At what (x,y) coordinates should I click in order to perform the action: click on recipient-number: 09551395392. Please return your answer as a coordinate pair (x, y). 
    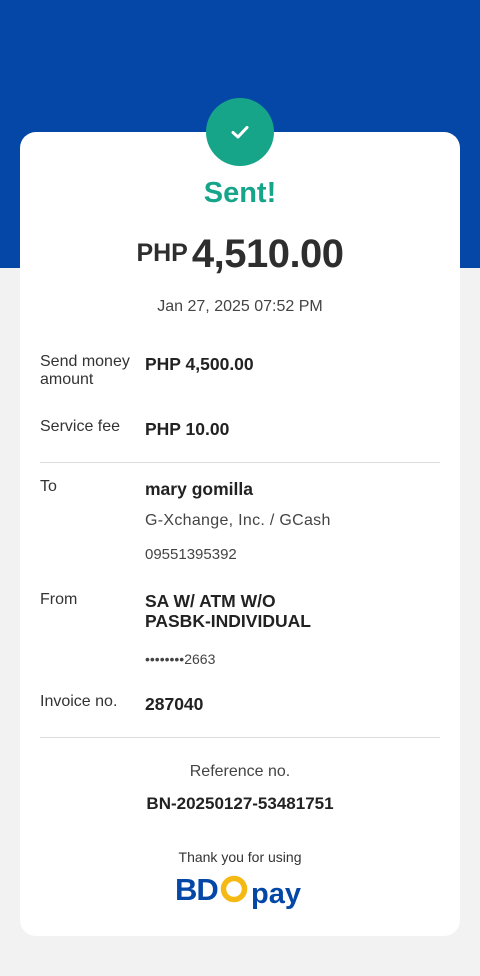
    Looking at the image, I should click on (191, 554).